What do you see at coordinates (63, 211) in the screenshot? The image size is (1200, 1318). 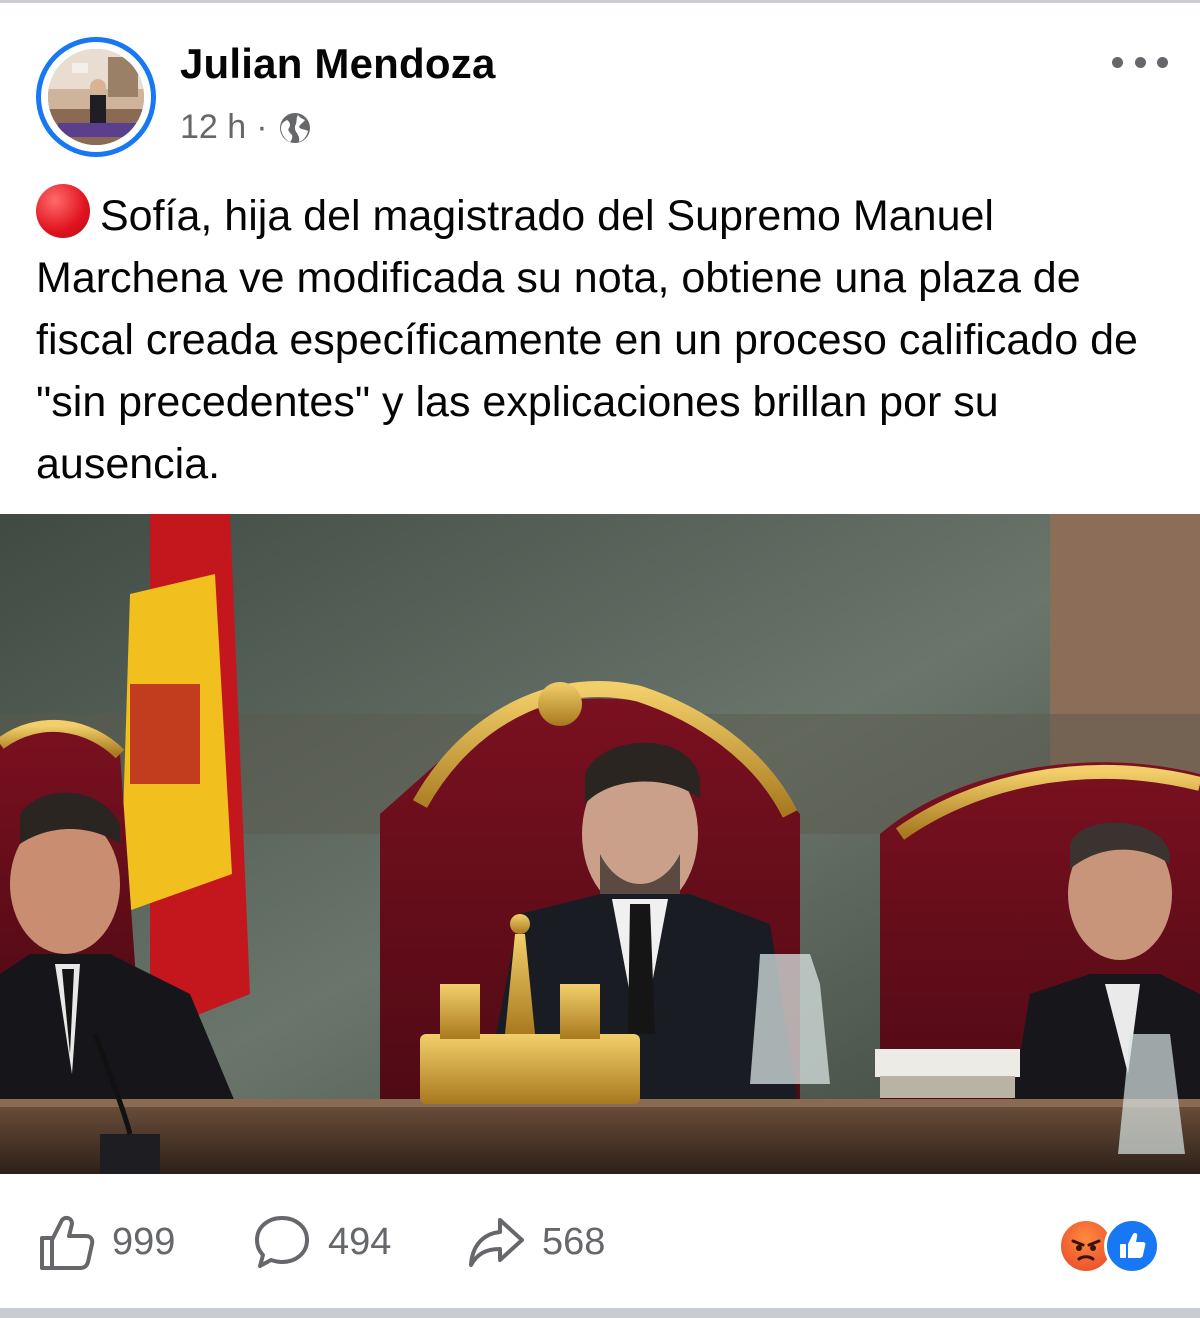 I see `red-circle-icon` at bounding box center [63, 211].